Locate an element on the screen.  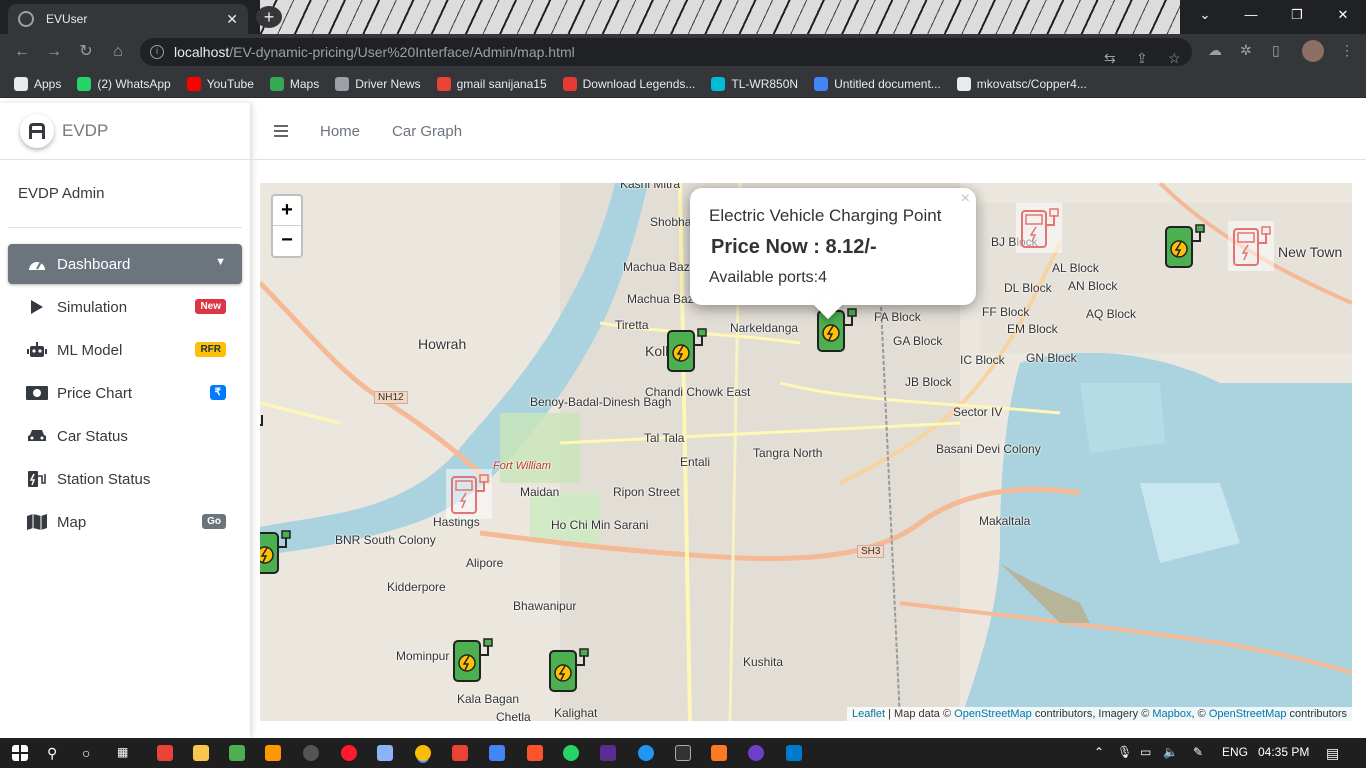
brave-icon is located at coordinates (535, 753).